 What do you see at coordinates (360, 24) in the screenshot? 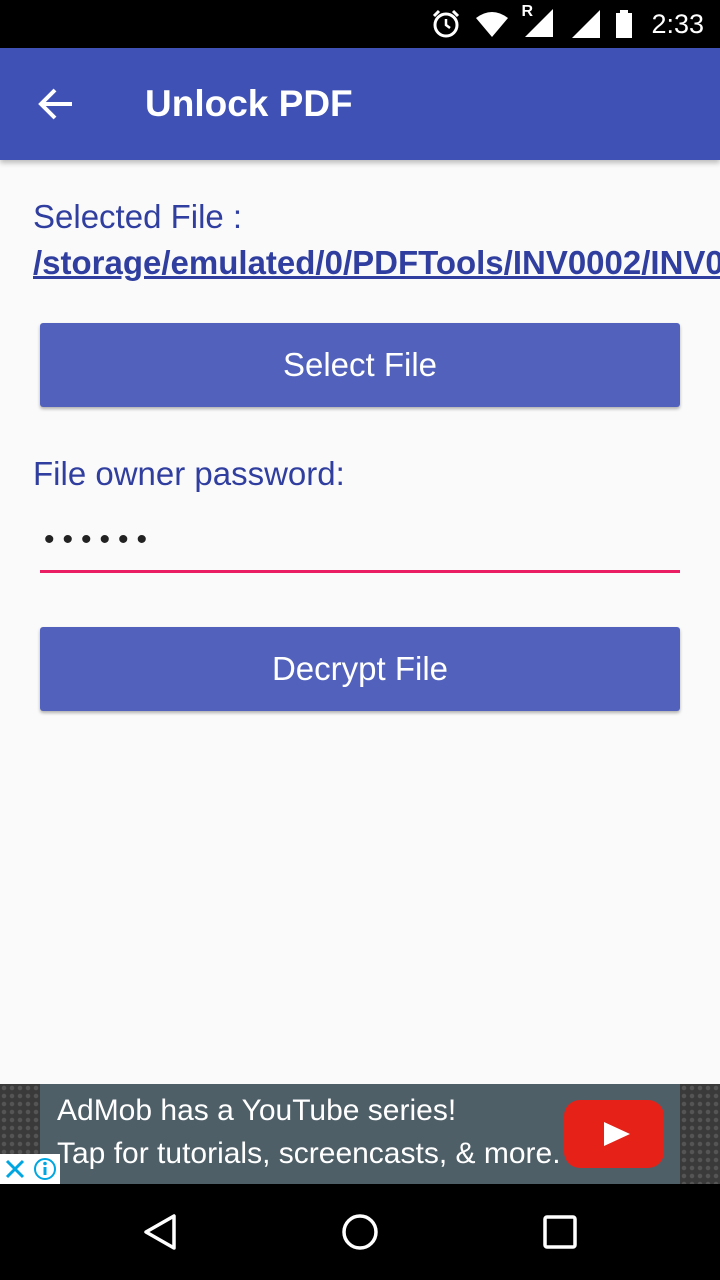
I see `status-bar: R 2:33` at bounding box center [360, 24].